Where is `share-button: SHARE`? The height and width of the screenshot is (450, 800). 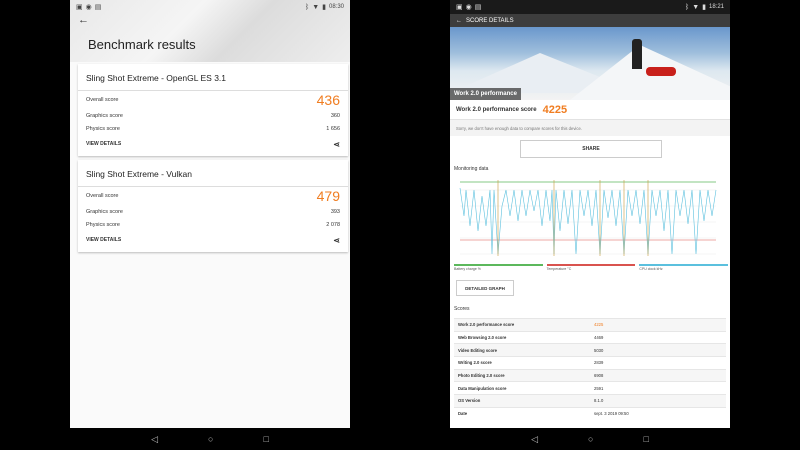 share-button: SHARE is located at coordinates (591, 149).